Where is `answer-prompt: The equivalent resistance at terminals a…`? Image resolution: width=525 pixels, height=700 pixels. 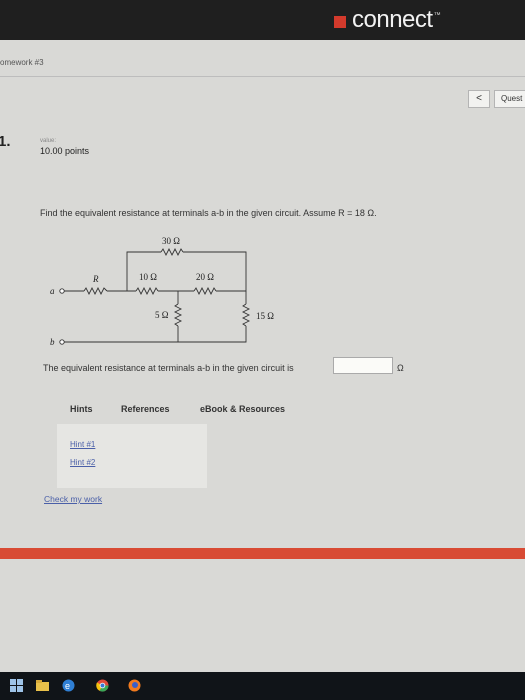 answer-prompt: The equivalent resistance at terminals a… is located at coordinates (168, 368).